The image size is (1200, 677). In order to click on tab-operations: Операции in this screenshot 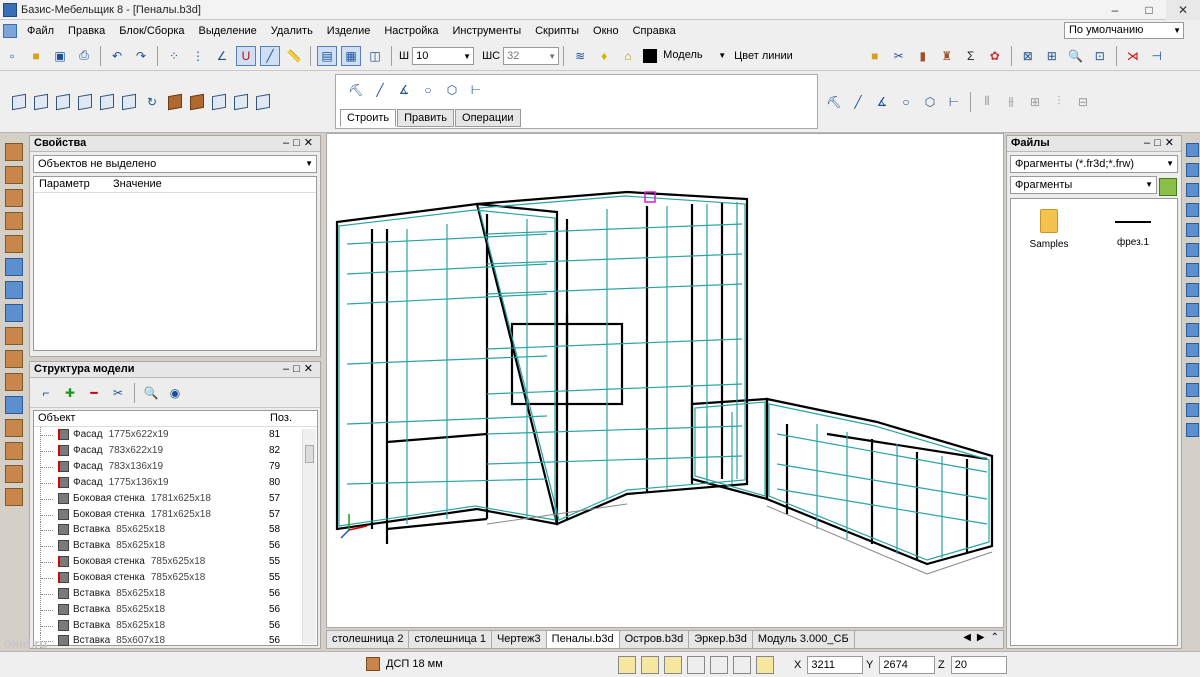, I will do `click(488, 118)`.